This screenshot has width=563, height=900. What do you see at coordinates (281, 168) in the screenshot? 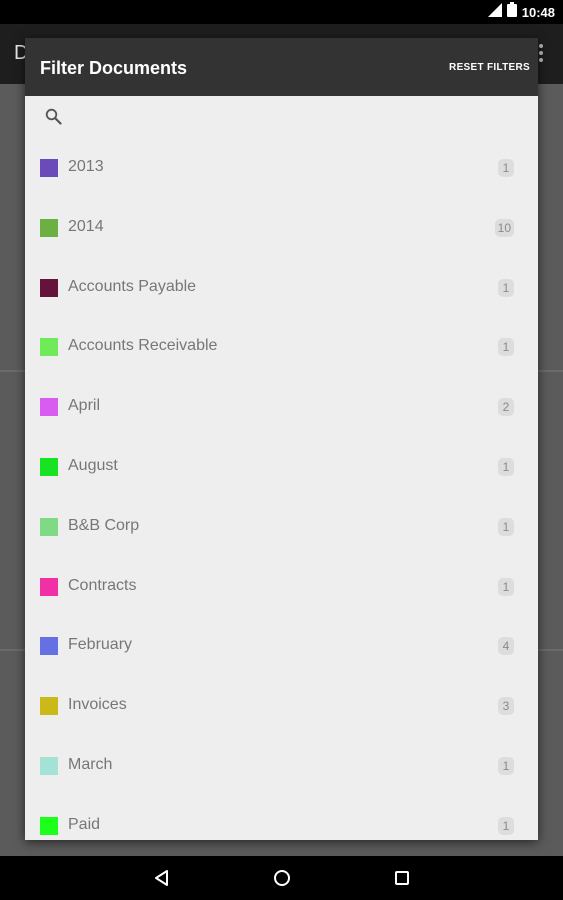
I see `filter-item-2013: 2013 1` at bounding box center [281, 168].